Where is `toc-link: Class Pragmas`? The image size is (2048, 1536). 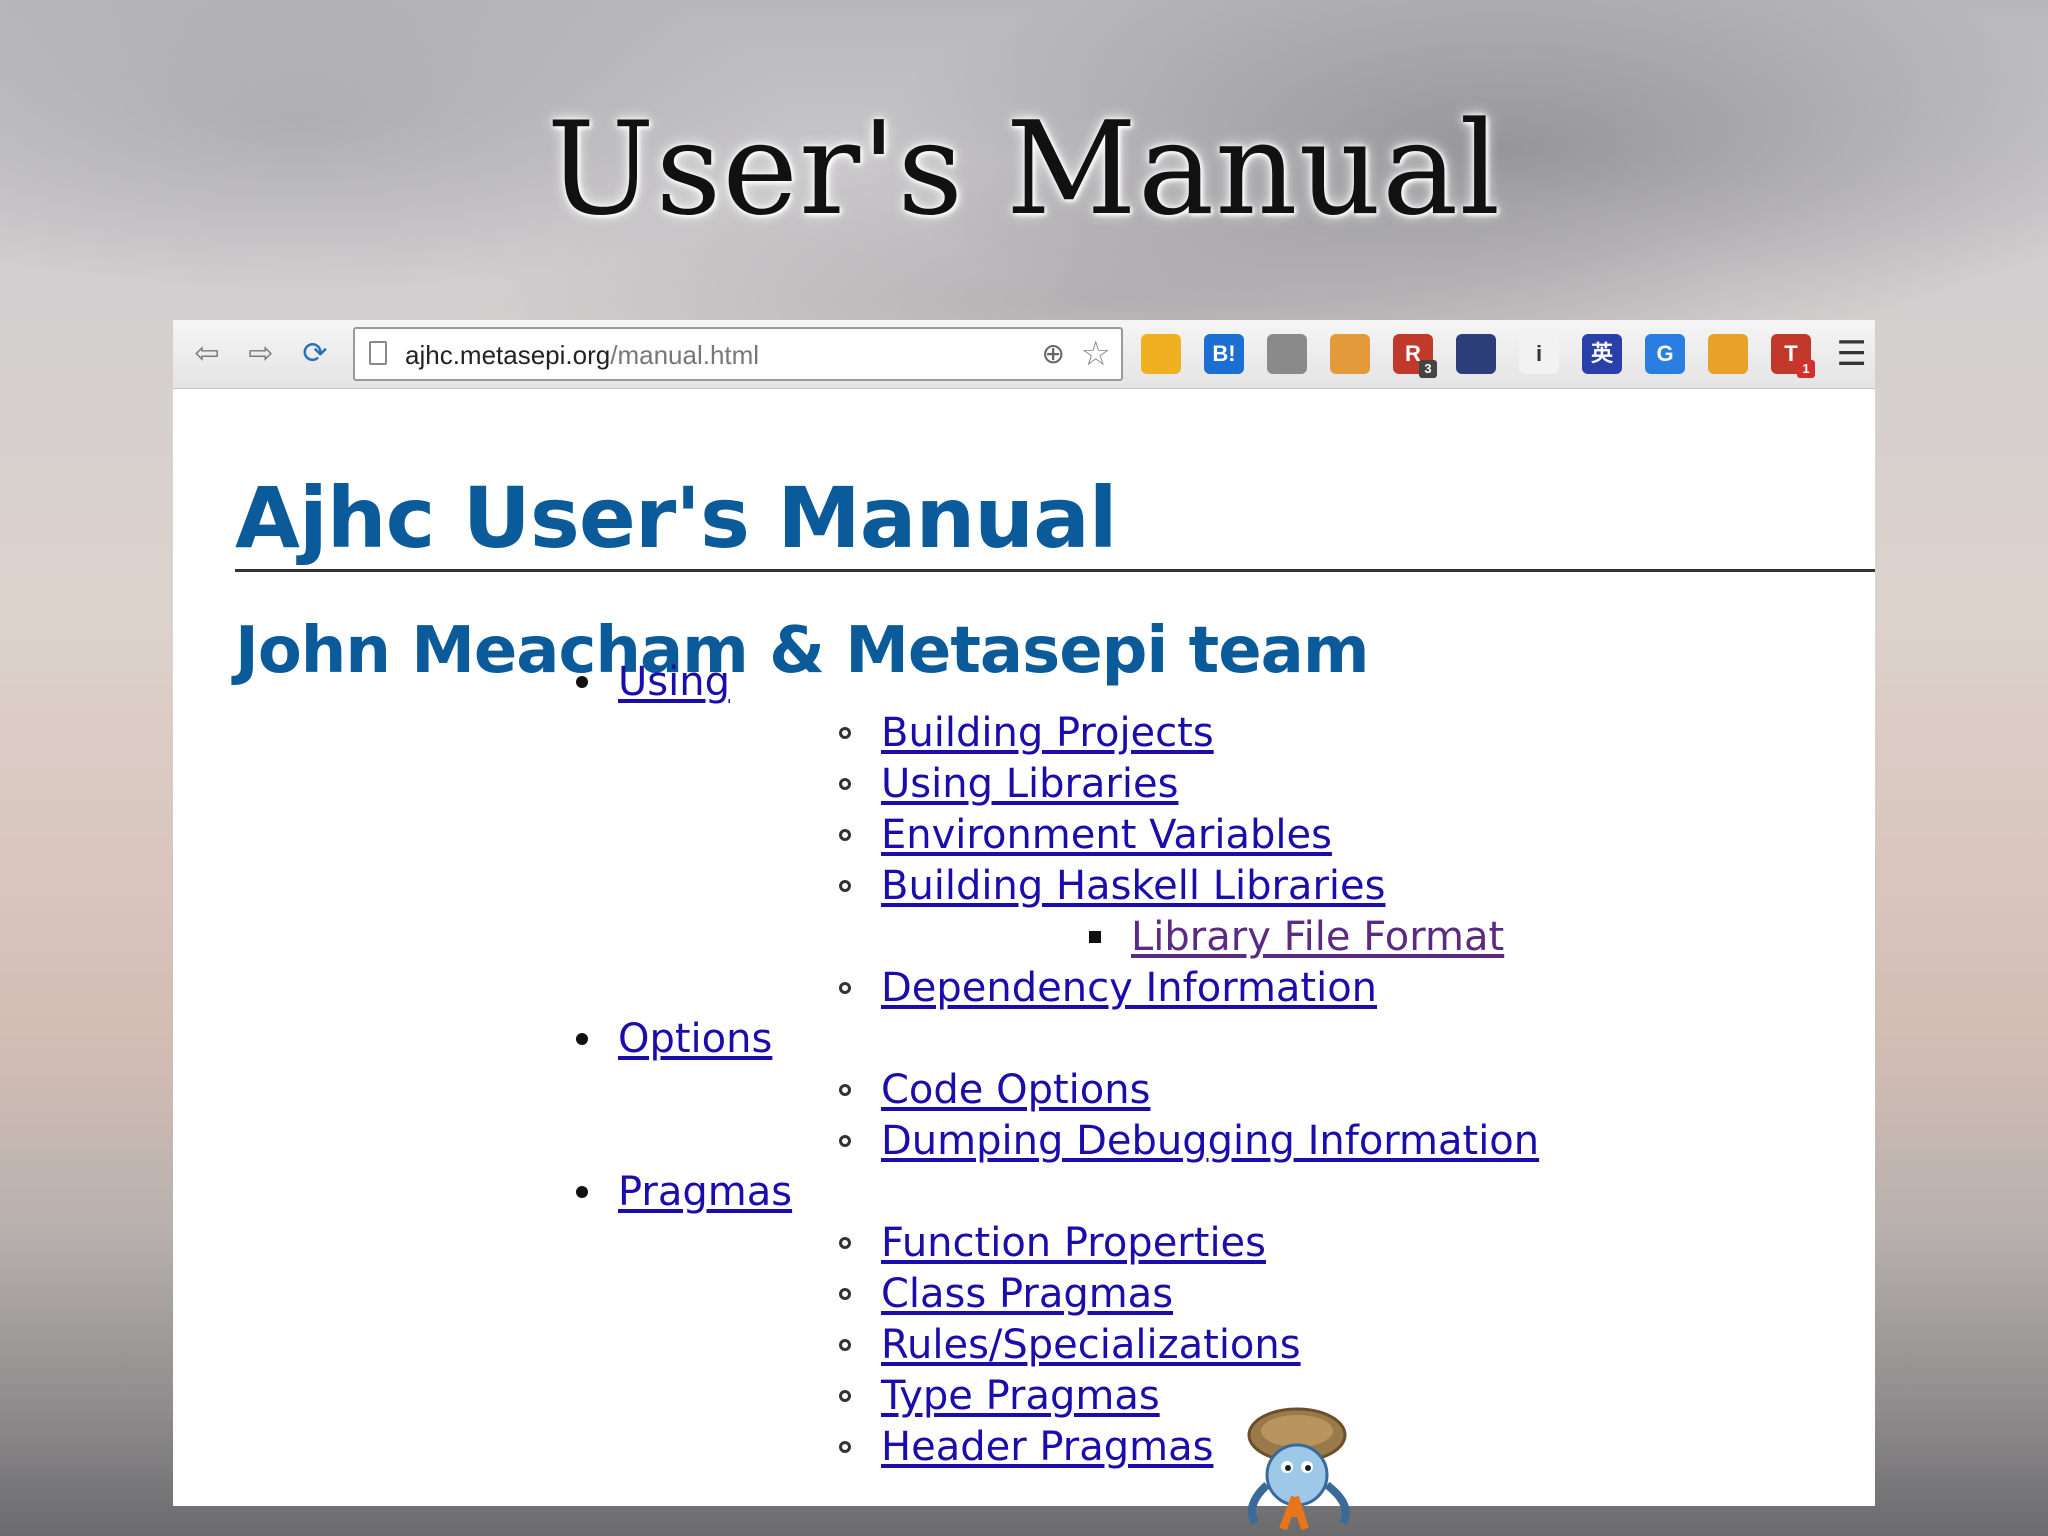
toc-link: Class Pragmas is located at coordinates (1027, 1294).